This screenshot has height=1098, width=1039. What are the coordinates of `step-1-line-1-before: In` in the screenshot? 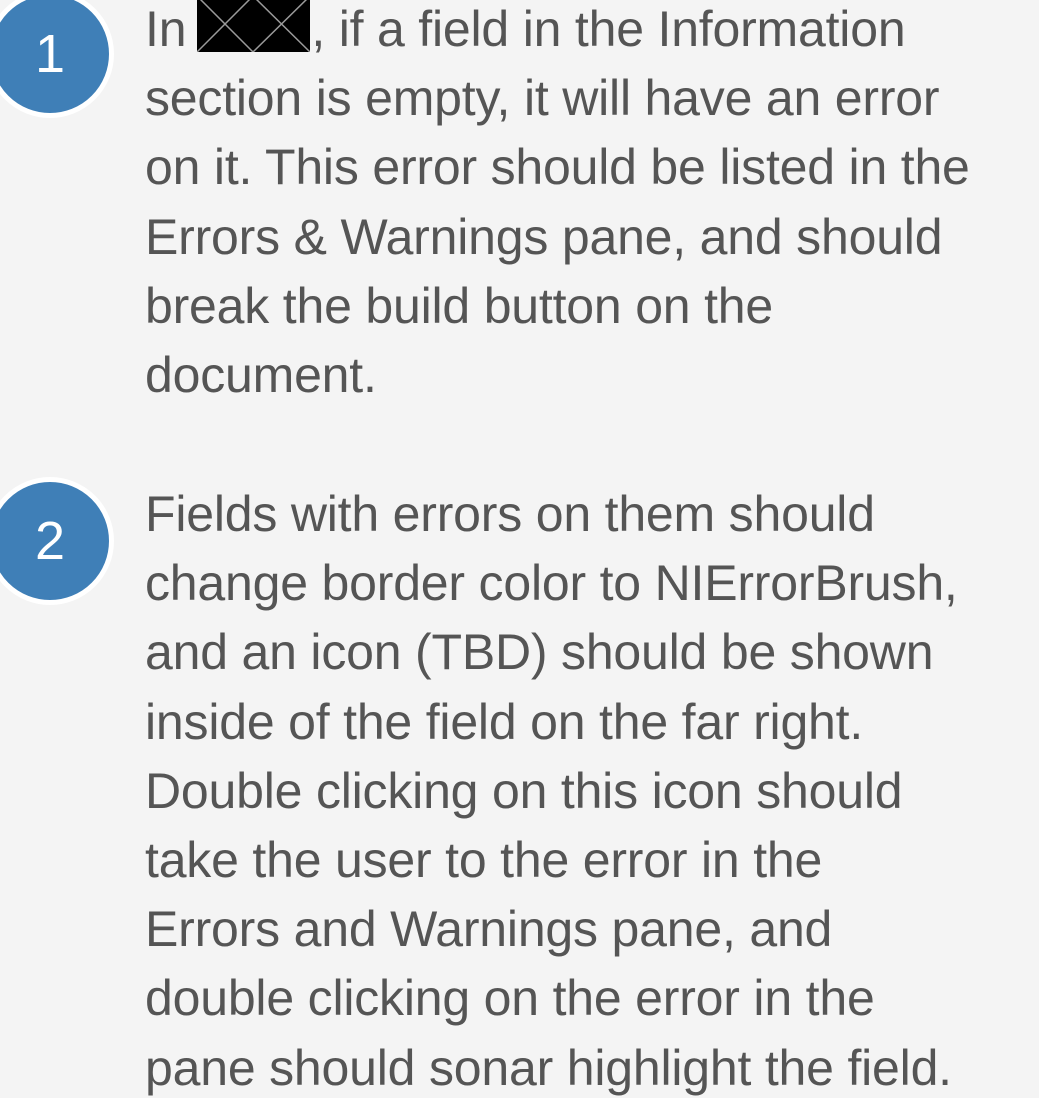 It's located at (166, 29).